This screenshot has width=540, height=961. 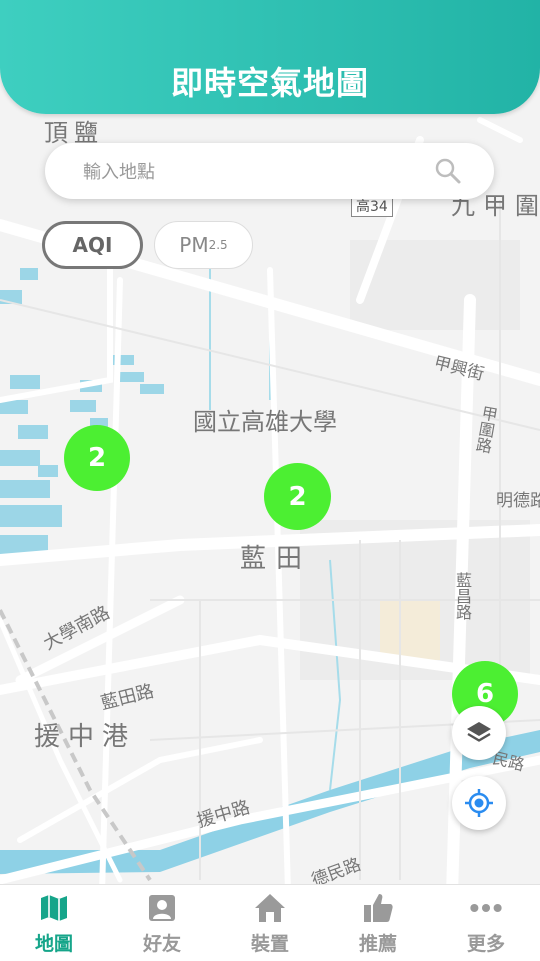 What do you see at coordinates (265, 422) in the screenshot?
I see `map-label-nuk: 國立高雄大學` at bounding box center [265, 422].